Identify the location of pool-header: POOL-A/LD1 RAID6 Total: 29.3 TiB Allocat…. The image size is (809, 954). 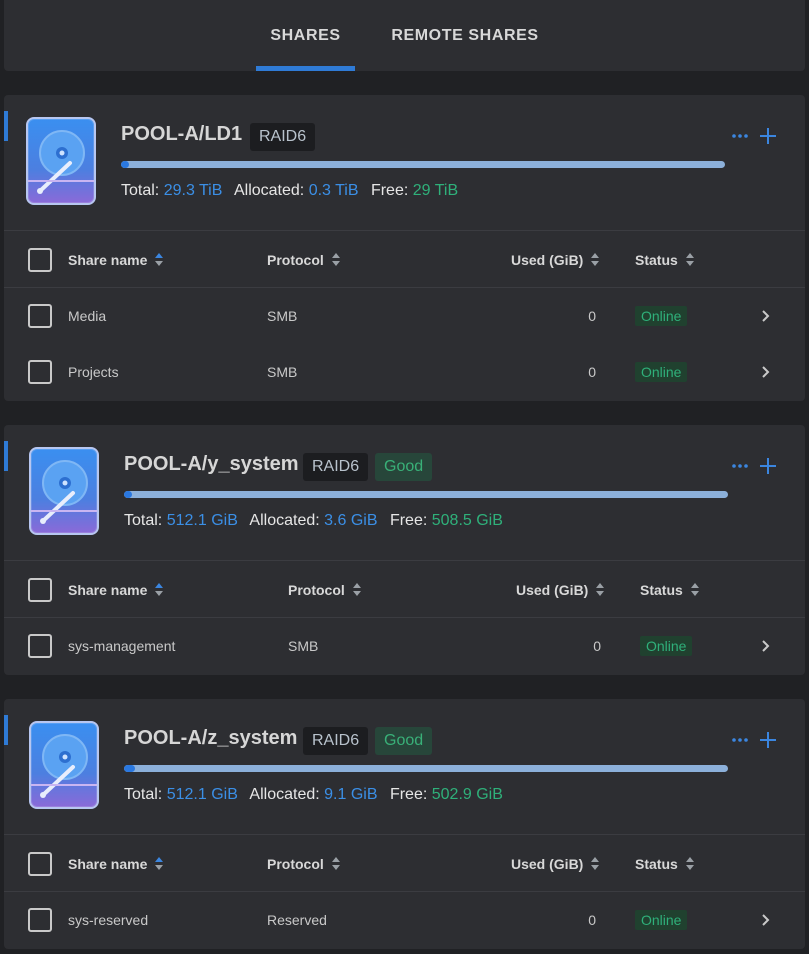
(404, 163).